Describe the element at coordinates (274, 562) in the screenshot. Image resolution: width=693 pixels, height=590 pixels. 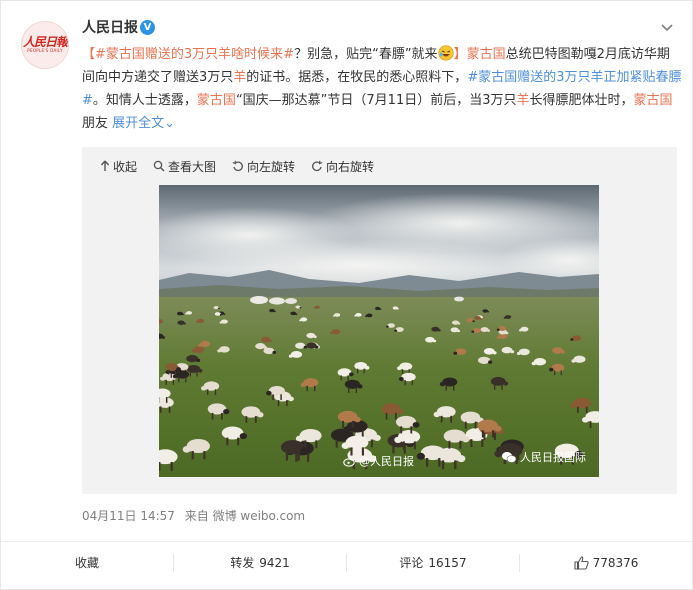
I see `repost-count: 9421` at that location.